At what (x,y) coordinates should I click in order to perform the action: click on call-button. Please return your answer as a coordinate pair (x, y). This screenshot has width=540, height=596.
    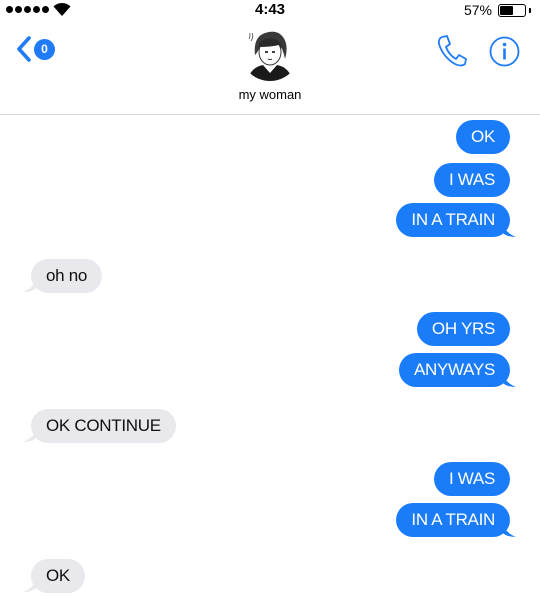
    Looking at the image, I should click on (452, 53).